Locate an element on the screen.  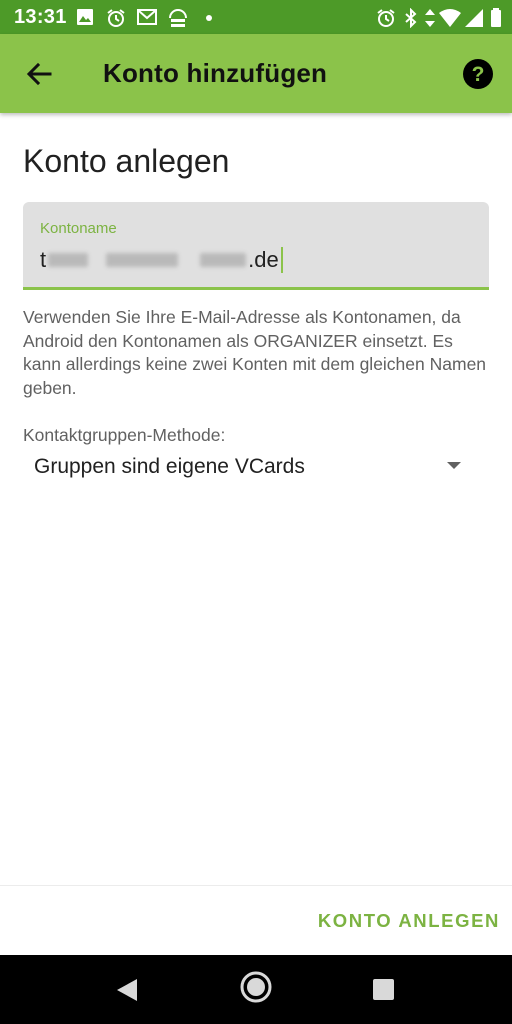
navigation-bar is located at coordinates (256, 989).